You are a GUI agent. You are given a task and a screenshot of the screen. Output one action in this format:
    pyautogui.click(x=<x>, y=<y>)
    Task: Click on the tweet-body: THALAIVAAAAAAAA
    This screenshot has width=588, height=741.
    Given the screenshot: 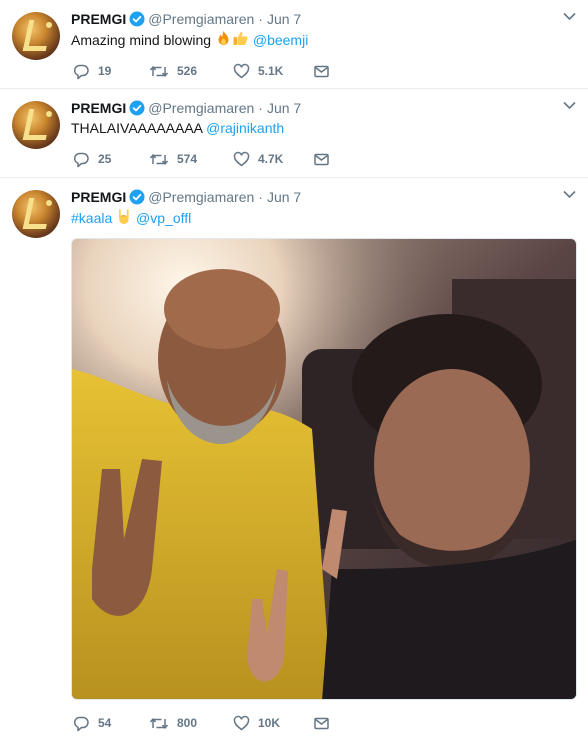 What is the action you would take?
    pyautogui.click(x=137, y=128)
    